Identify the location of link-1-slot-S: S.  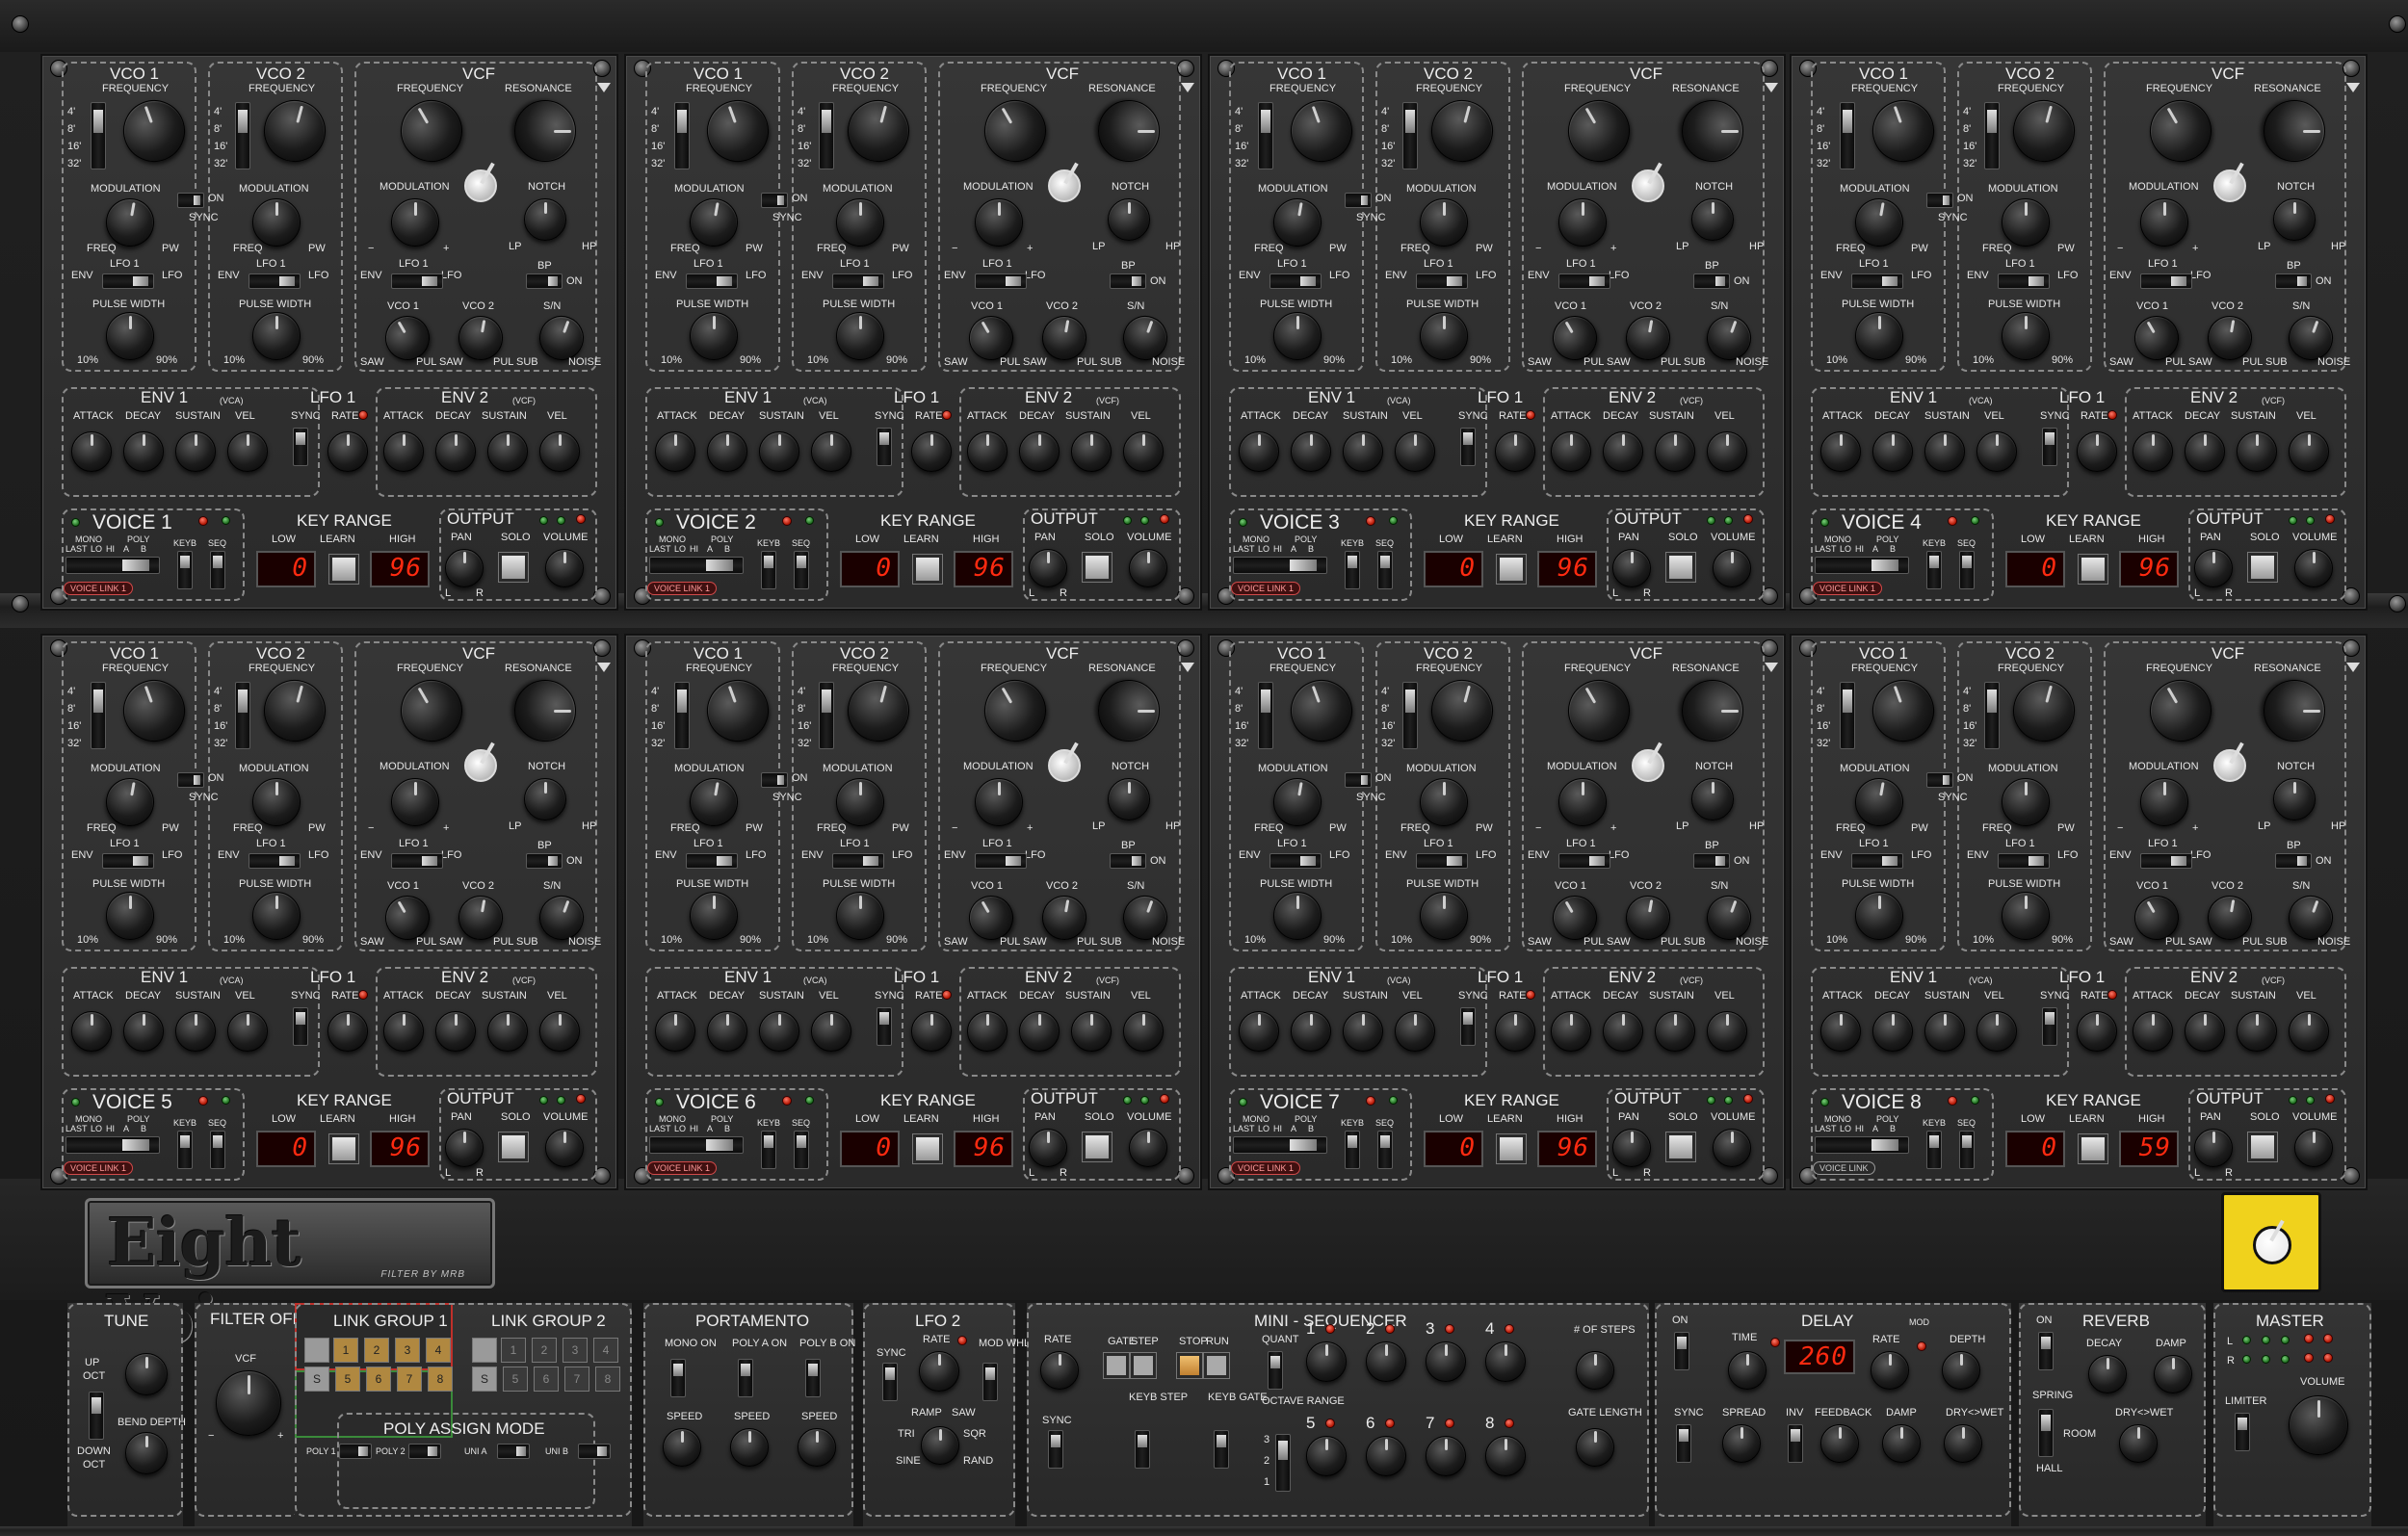
(316, 1379).